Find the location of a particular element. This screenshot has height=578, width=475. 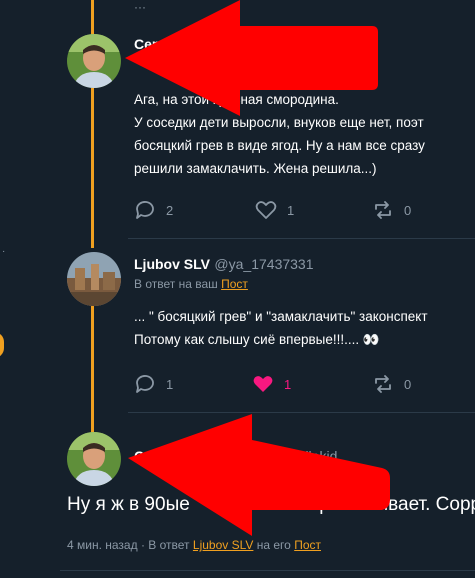

reply-button: 2 is located at coordinates (153, 210).